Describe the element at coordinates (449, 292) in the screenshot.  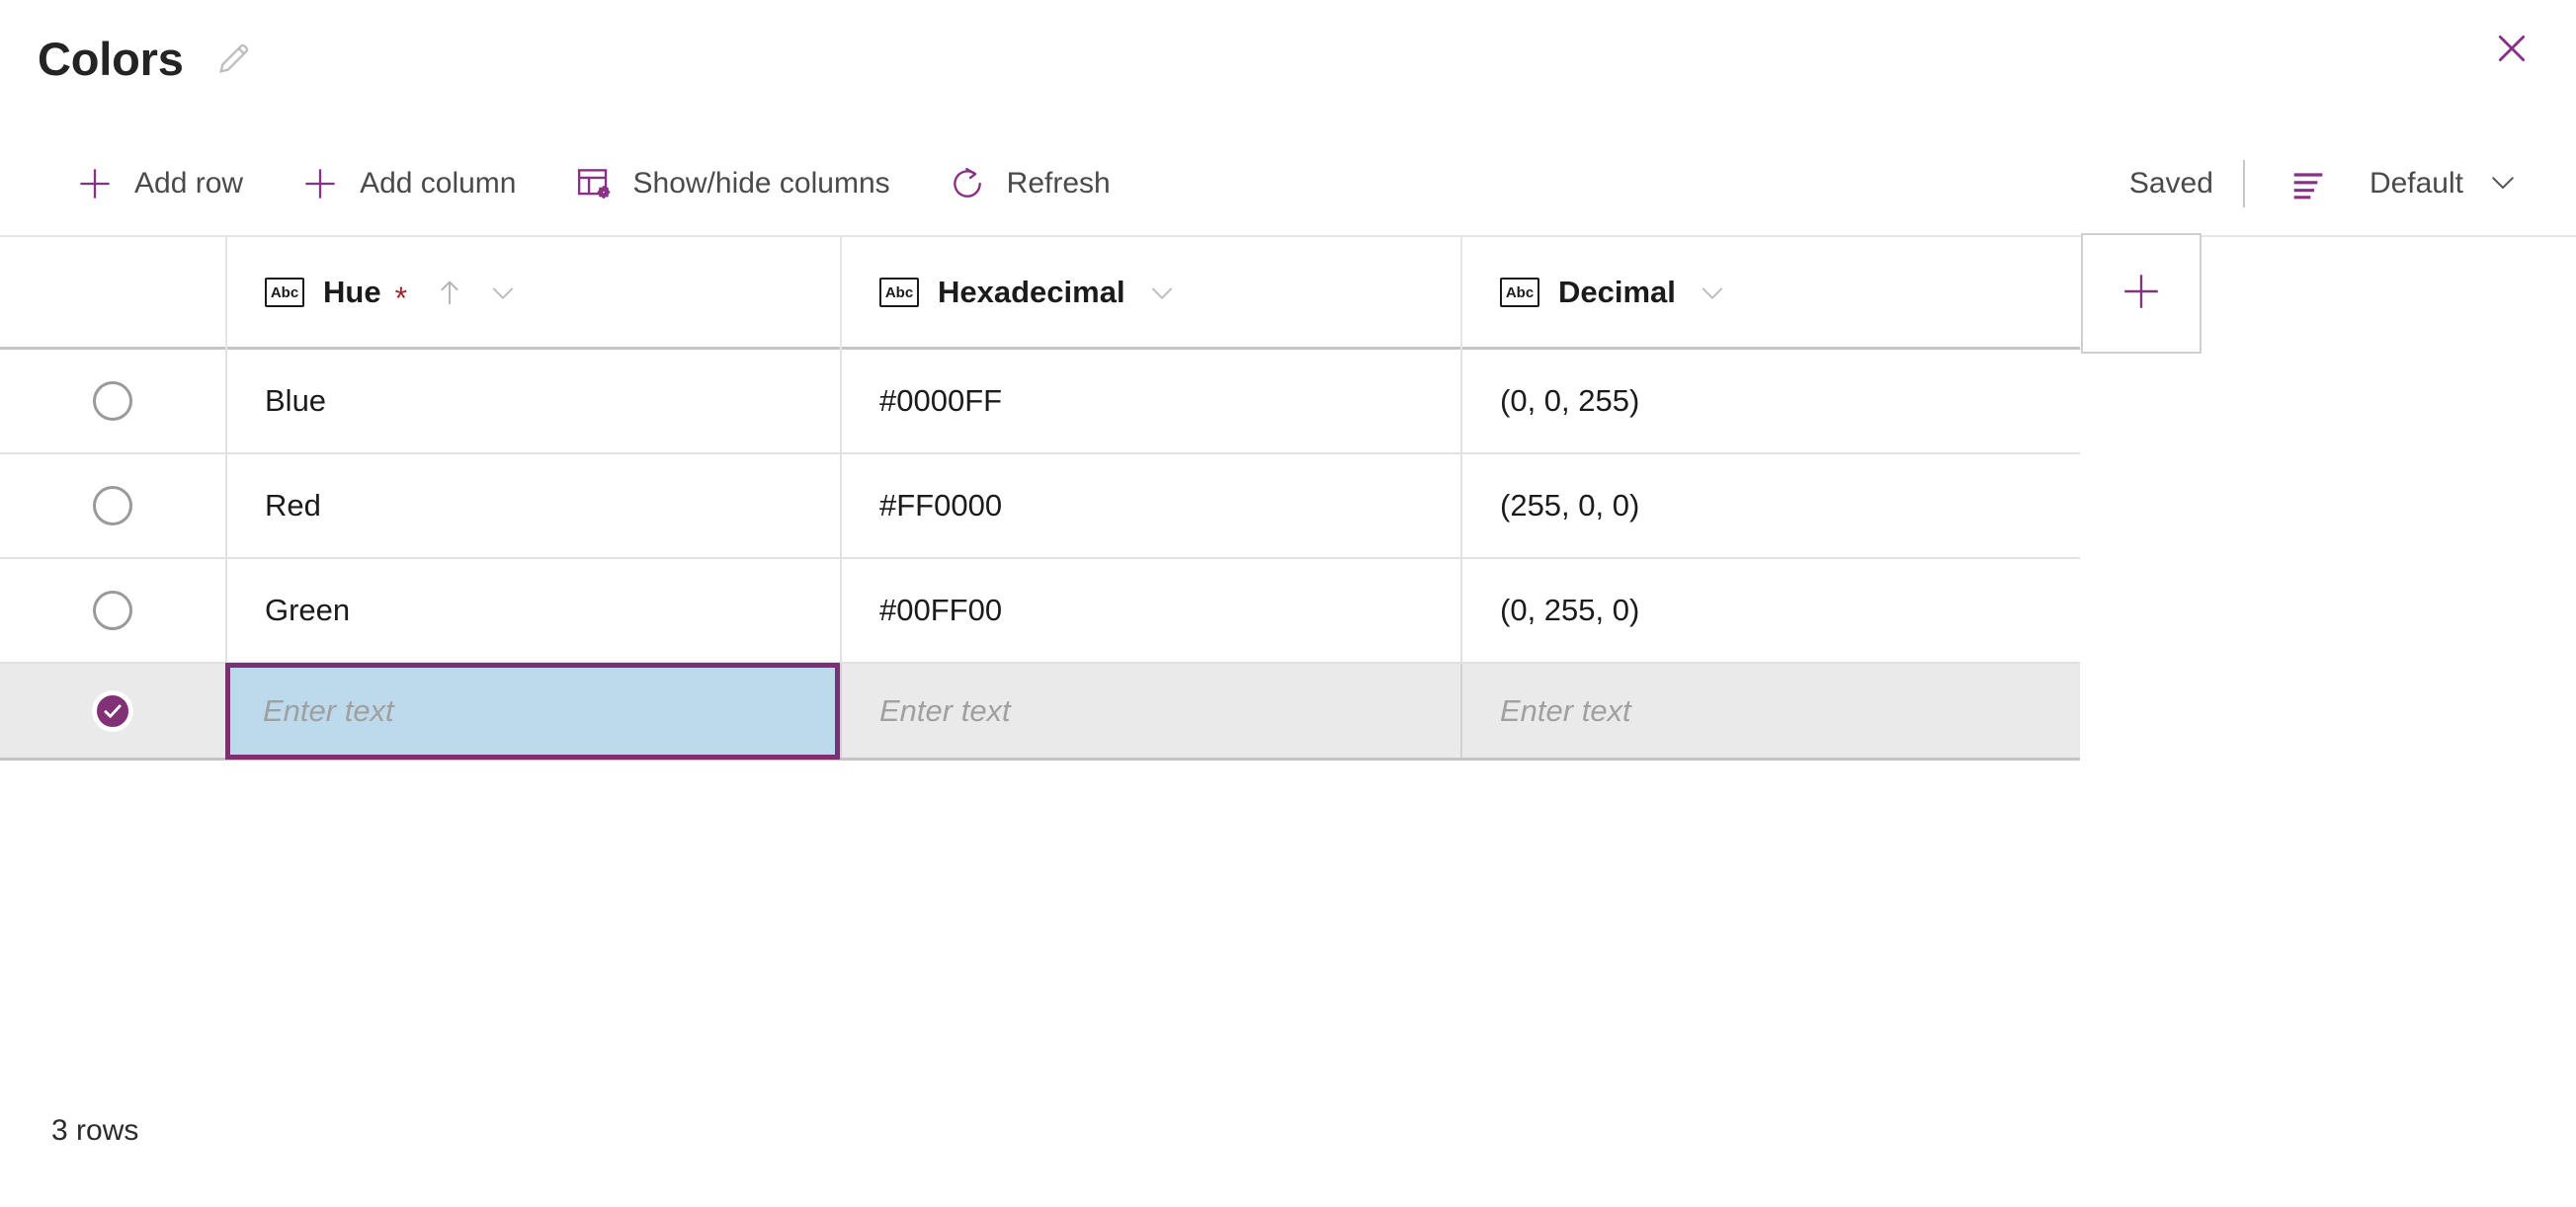
I see `sort-ascending-icon` at that location.